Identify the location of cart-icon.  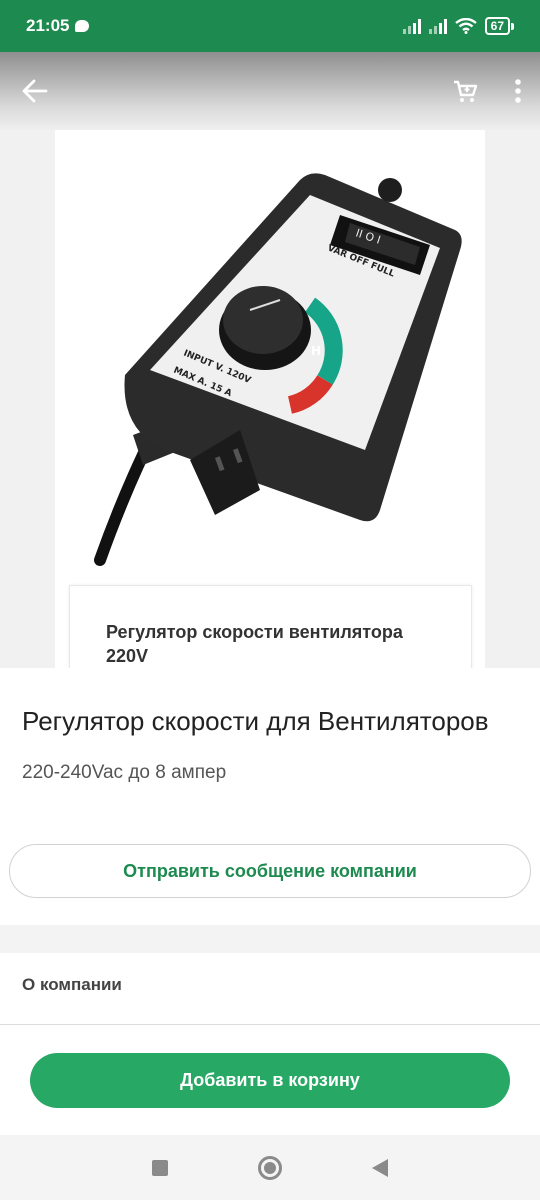
(465, 91).